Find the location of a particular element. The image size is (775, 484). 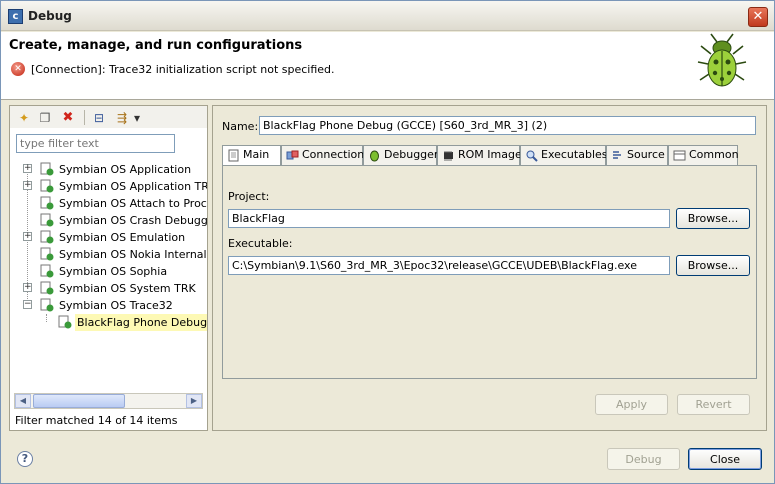

tree-item-symbian-os-sophia: Symbian OS Sophia is located at coordinates (115, 271).